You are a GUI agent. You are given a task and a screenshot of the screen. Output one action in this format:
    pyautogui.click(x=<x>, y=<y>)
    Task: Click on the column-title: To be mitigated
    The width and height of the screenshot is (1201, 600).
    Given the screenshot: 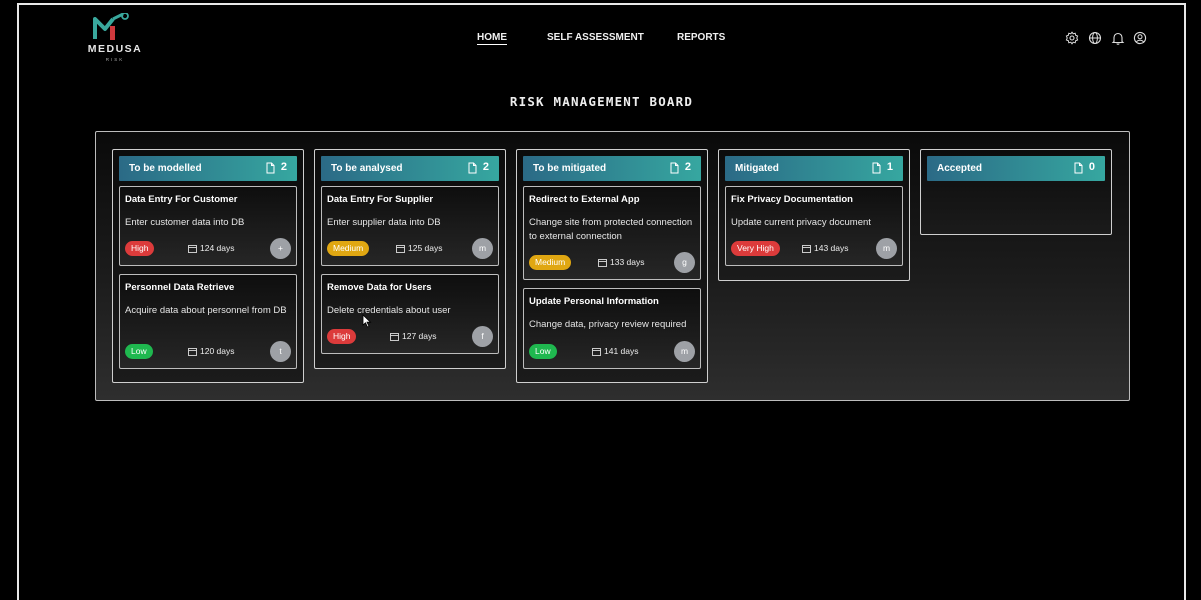 What is the action you would take?
    pyautogui.click(x=570, y=168)
    